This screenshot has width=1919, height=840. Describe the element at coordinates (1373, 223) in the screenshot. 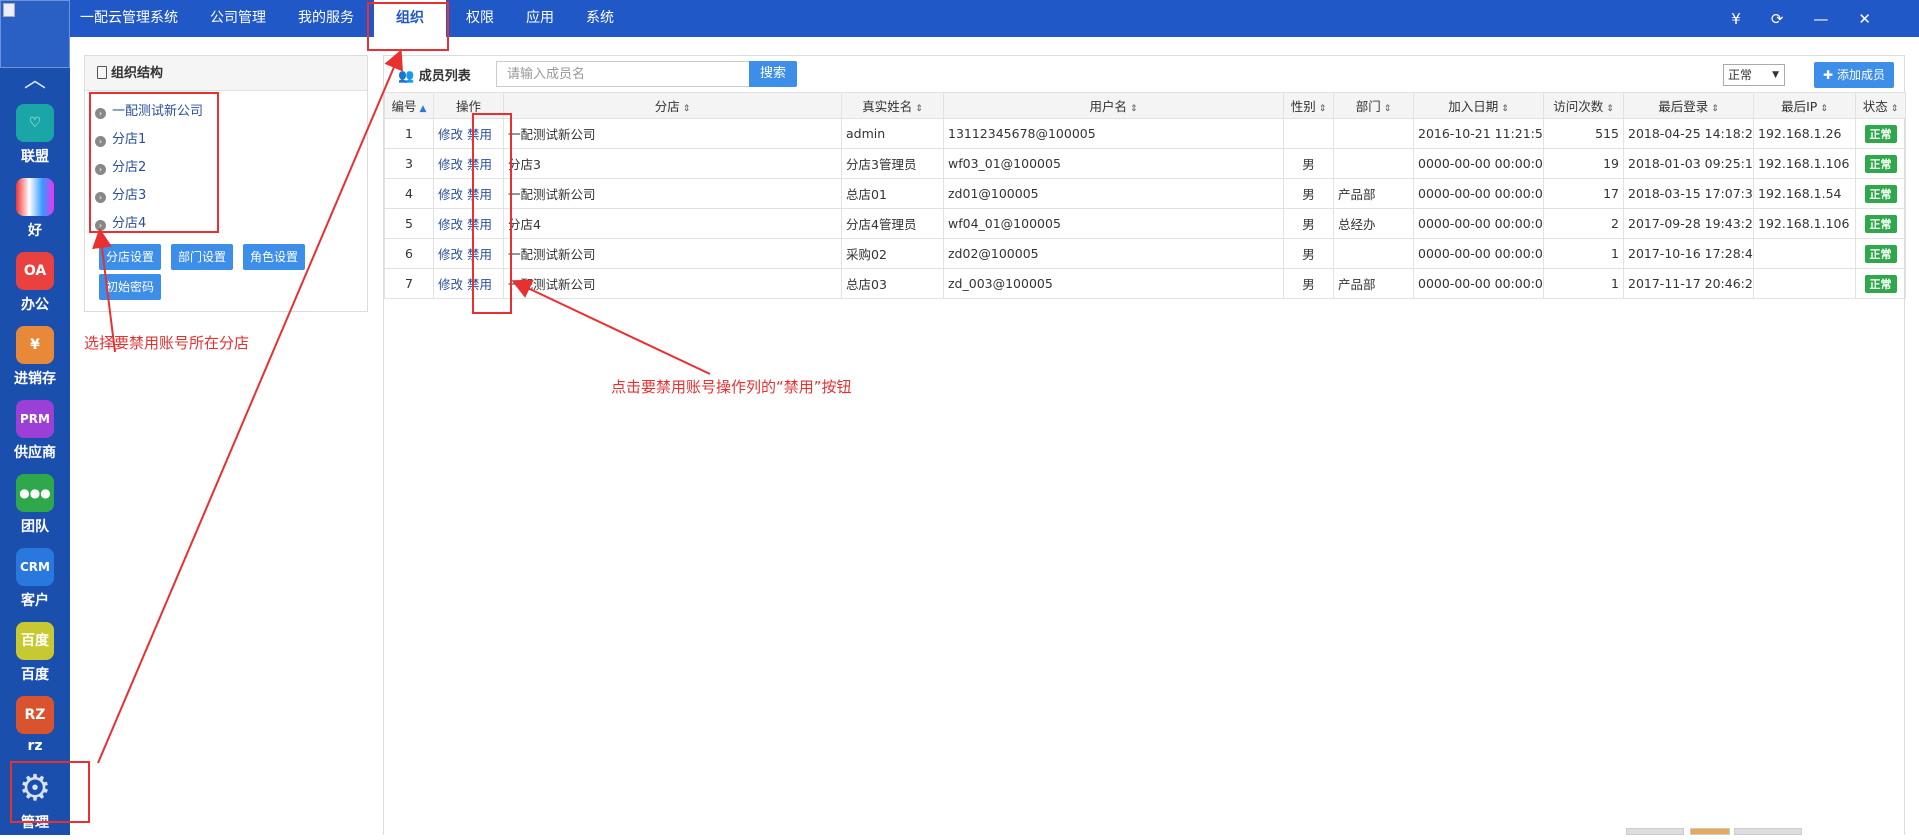

I see `cell-dept: 总经办` at that location.